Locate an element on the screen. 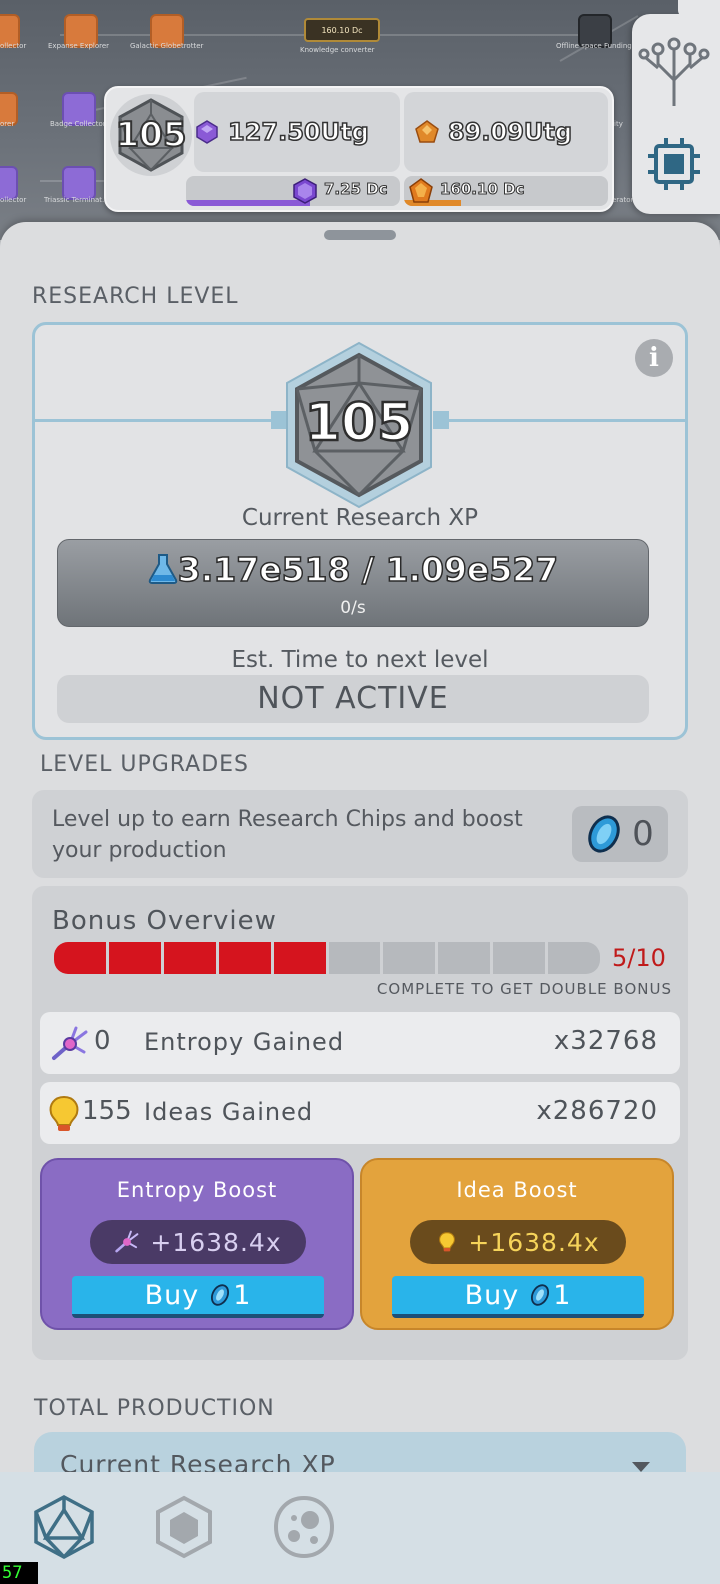 This screenshot has width=720, height=1584. ideas-gained-multiplier: x286720 is located at coordinates (597, 1111).